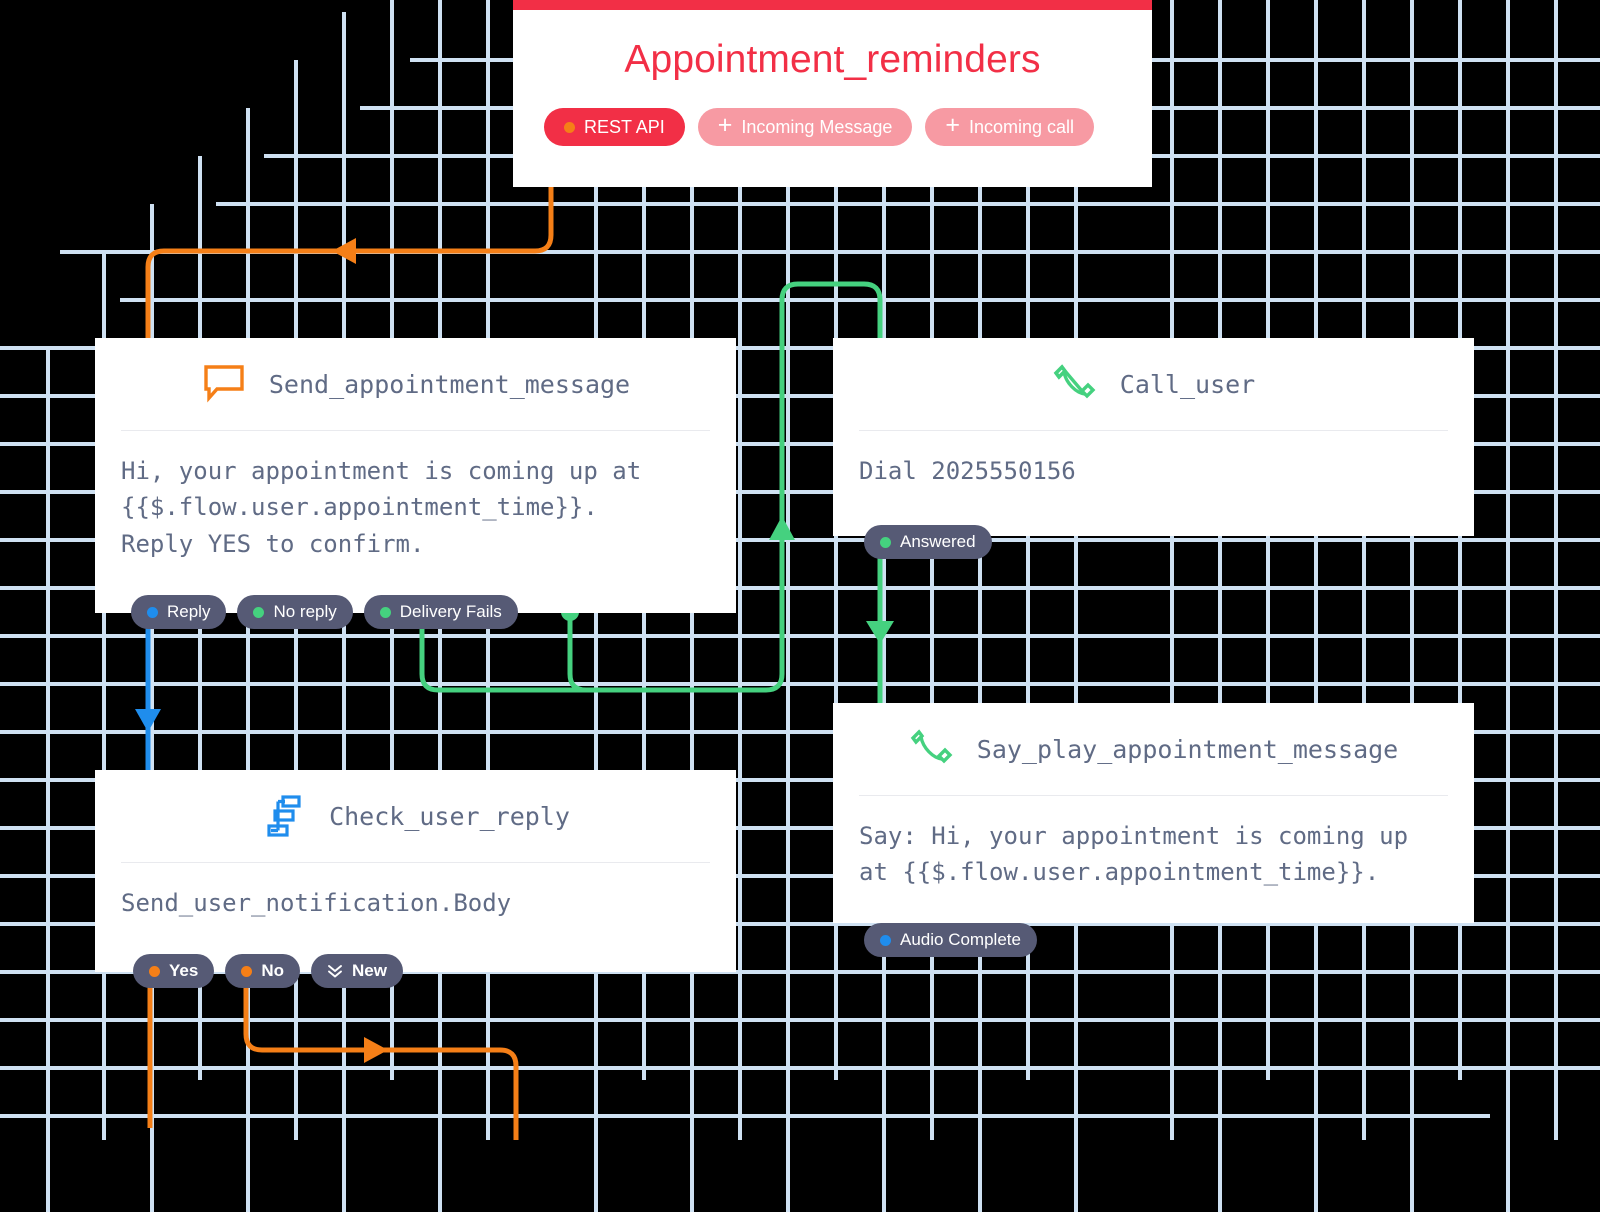  I want to click on output-pills-check-user-reply: Yes No New, so click(268, 971).